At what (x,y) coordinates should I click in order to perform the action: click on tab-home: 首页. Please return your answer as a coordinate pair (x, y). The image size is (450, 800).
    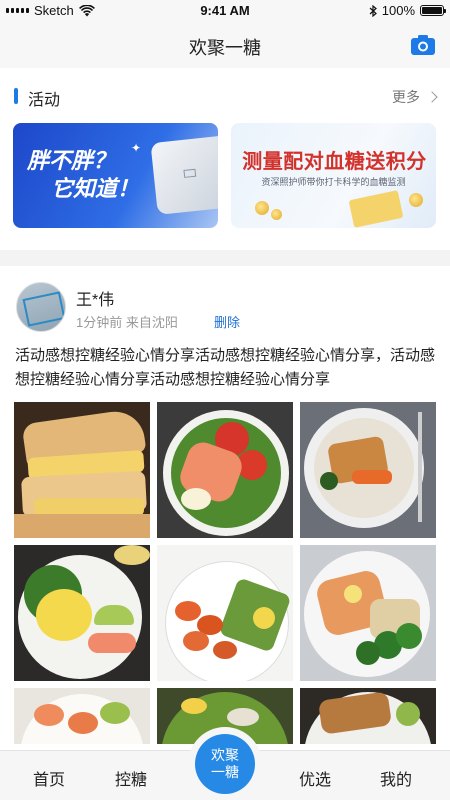
    Looking at the image, I should click on (49, 778).